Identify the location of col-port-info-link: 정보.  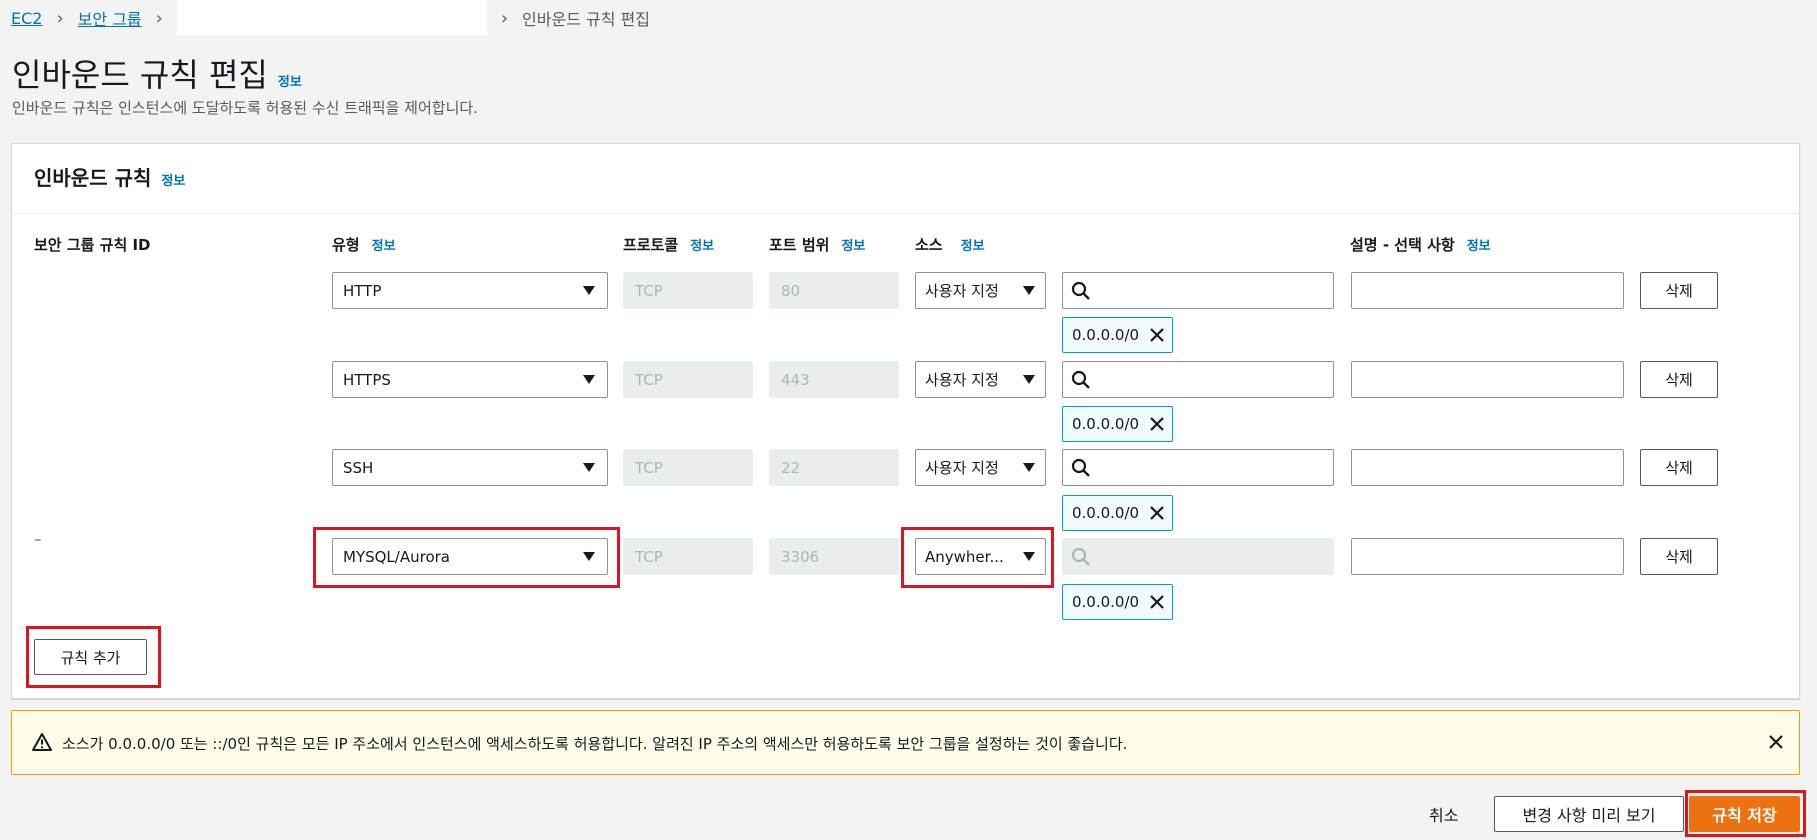
(853, 244).